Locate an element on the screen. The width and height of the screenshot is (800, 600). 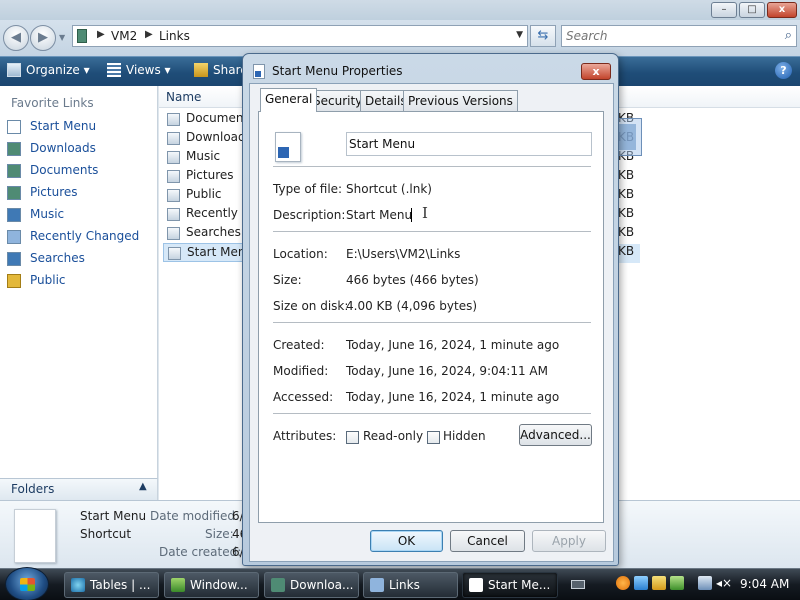
type-value: Shortcut (.lnk) is located at coordinates (389, 189).